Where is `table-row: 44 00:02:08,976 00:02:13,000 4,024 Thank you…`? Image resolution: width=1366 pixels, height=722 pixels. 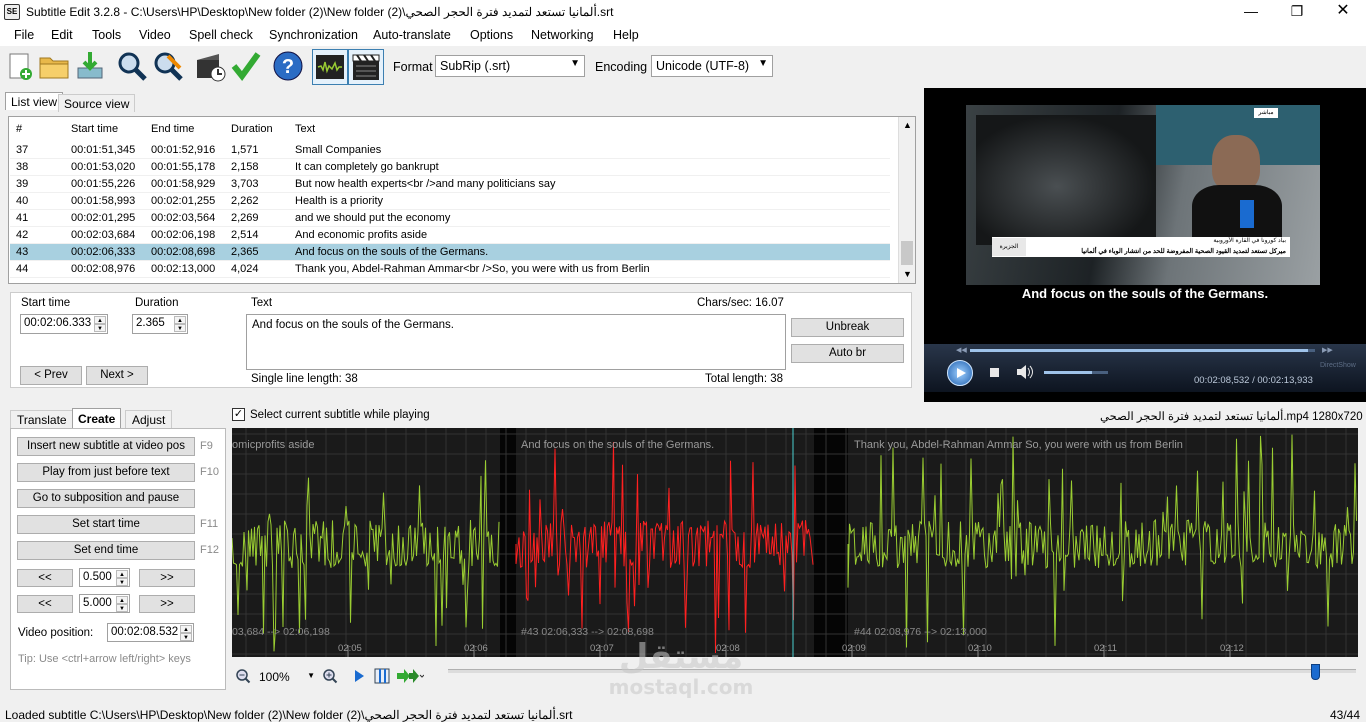
table-row: 44 00:02:08,976 00:02:13,000 4,024 Thank you… is located at coordinates (450, 269).